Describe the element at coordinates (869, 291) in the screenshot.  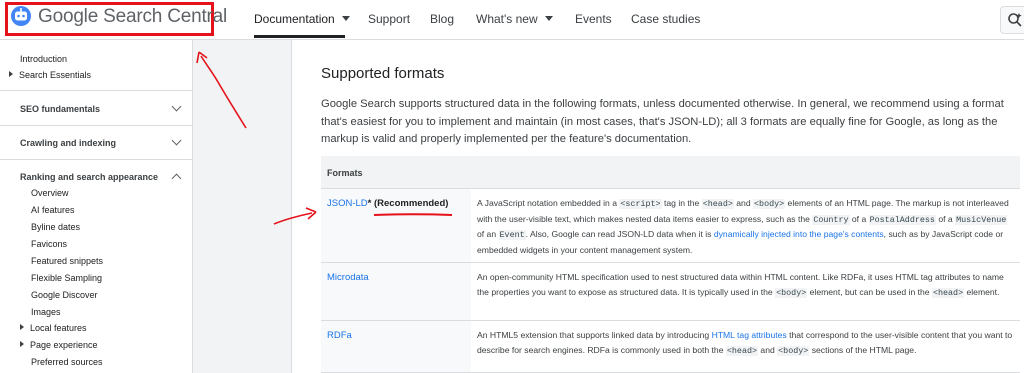
I see `desc-text: element, but can be used in the` at that location.